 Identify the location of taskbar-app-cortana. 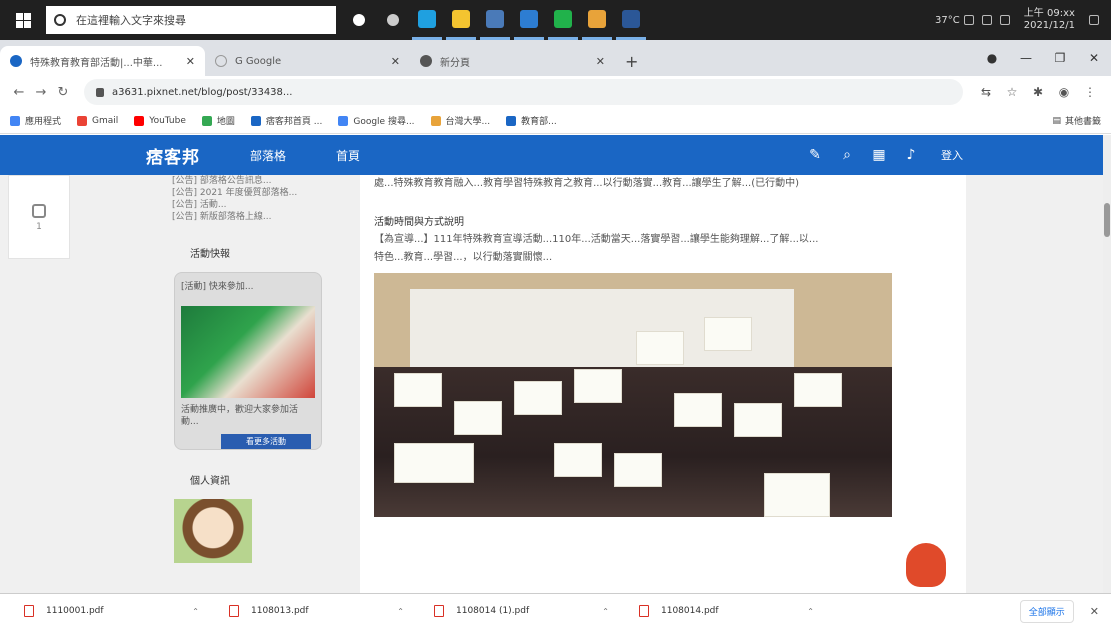
(359, 20).